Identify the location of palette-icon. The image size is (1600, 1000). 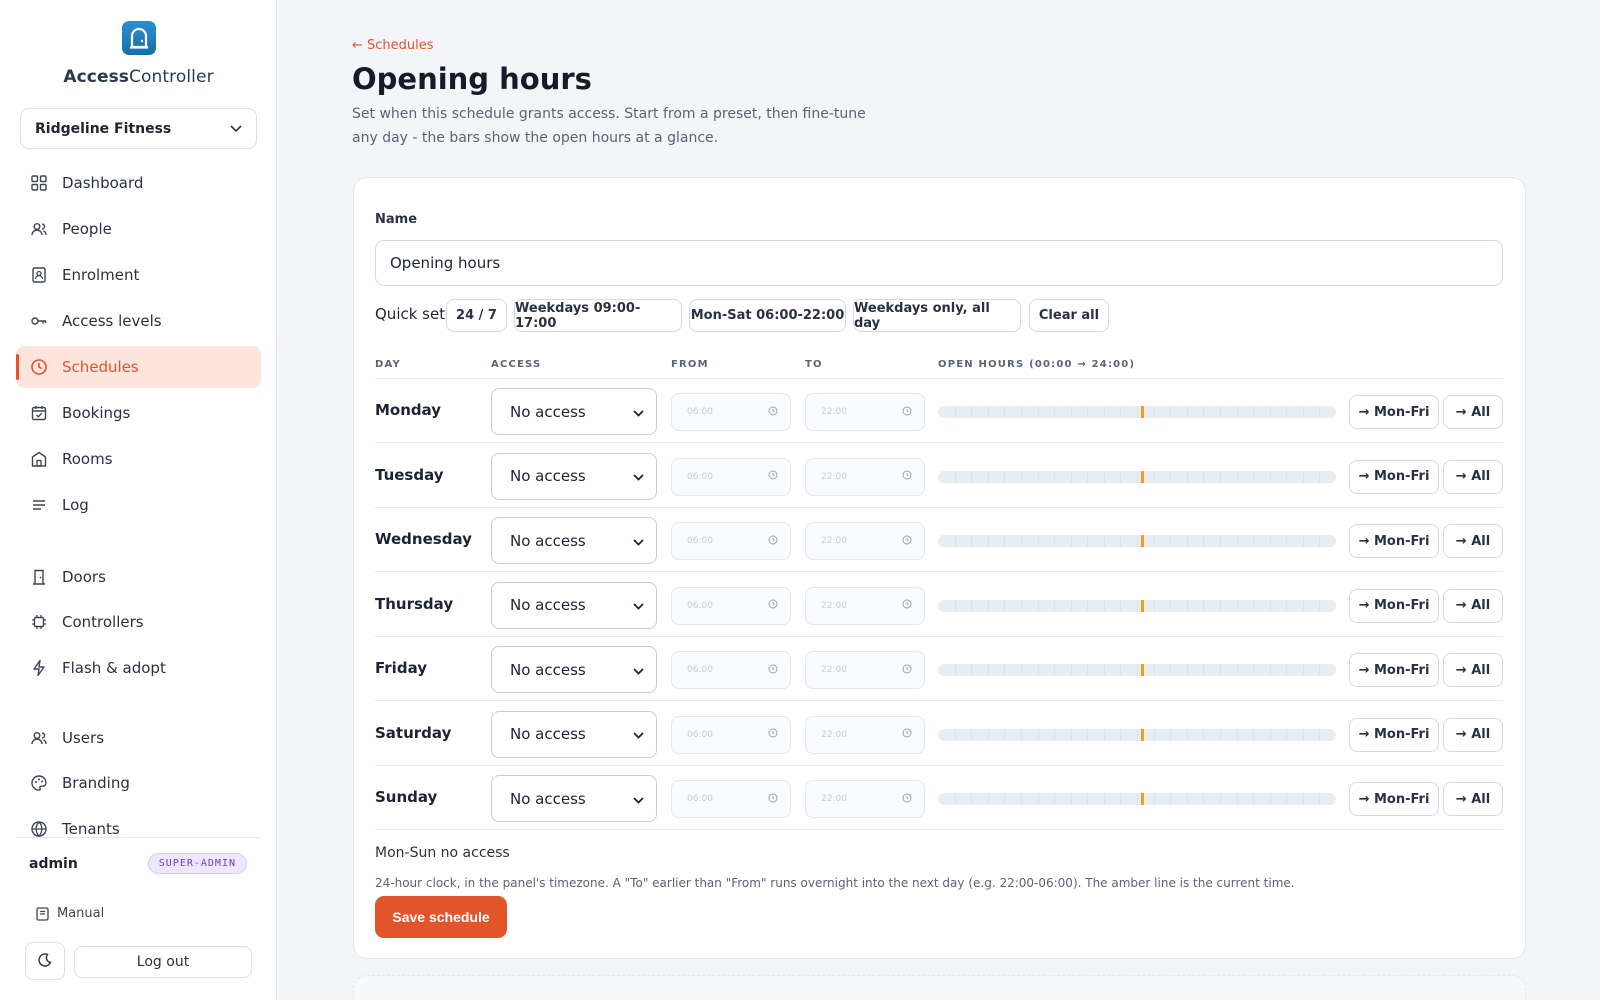
(39, 783).